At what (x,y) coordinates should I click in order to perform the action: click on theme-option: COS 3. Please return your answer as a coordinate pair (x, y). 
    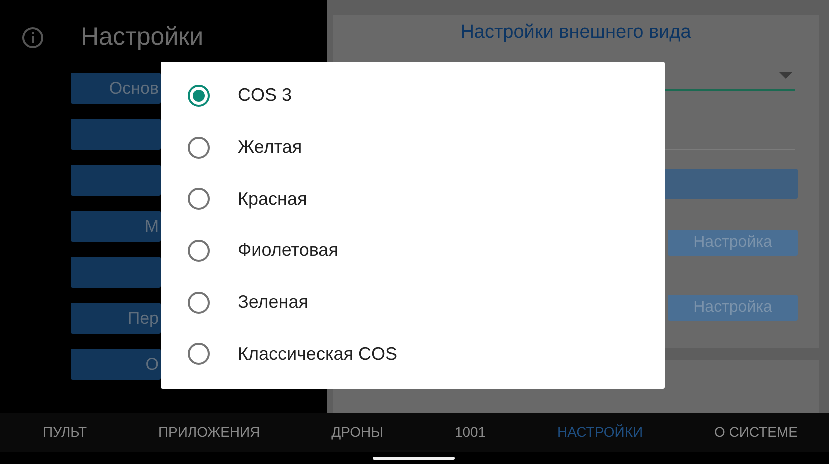
    Looking at the image, I should click on (413, 96).